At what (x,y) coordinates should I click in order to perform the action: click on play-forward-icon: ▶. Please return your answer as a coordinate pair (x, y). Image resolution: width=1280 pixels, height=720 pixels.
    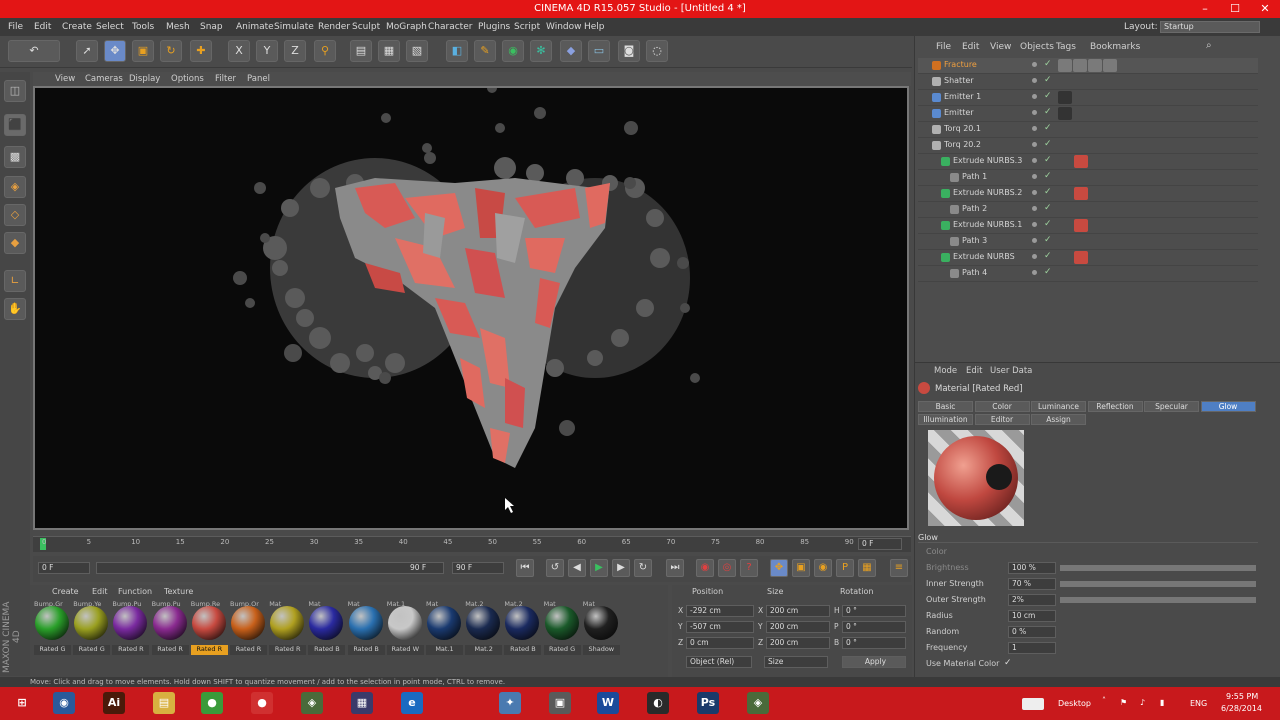
    Looking at the image, I should click on (599, 568).